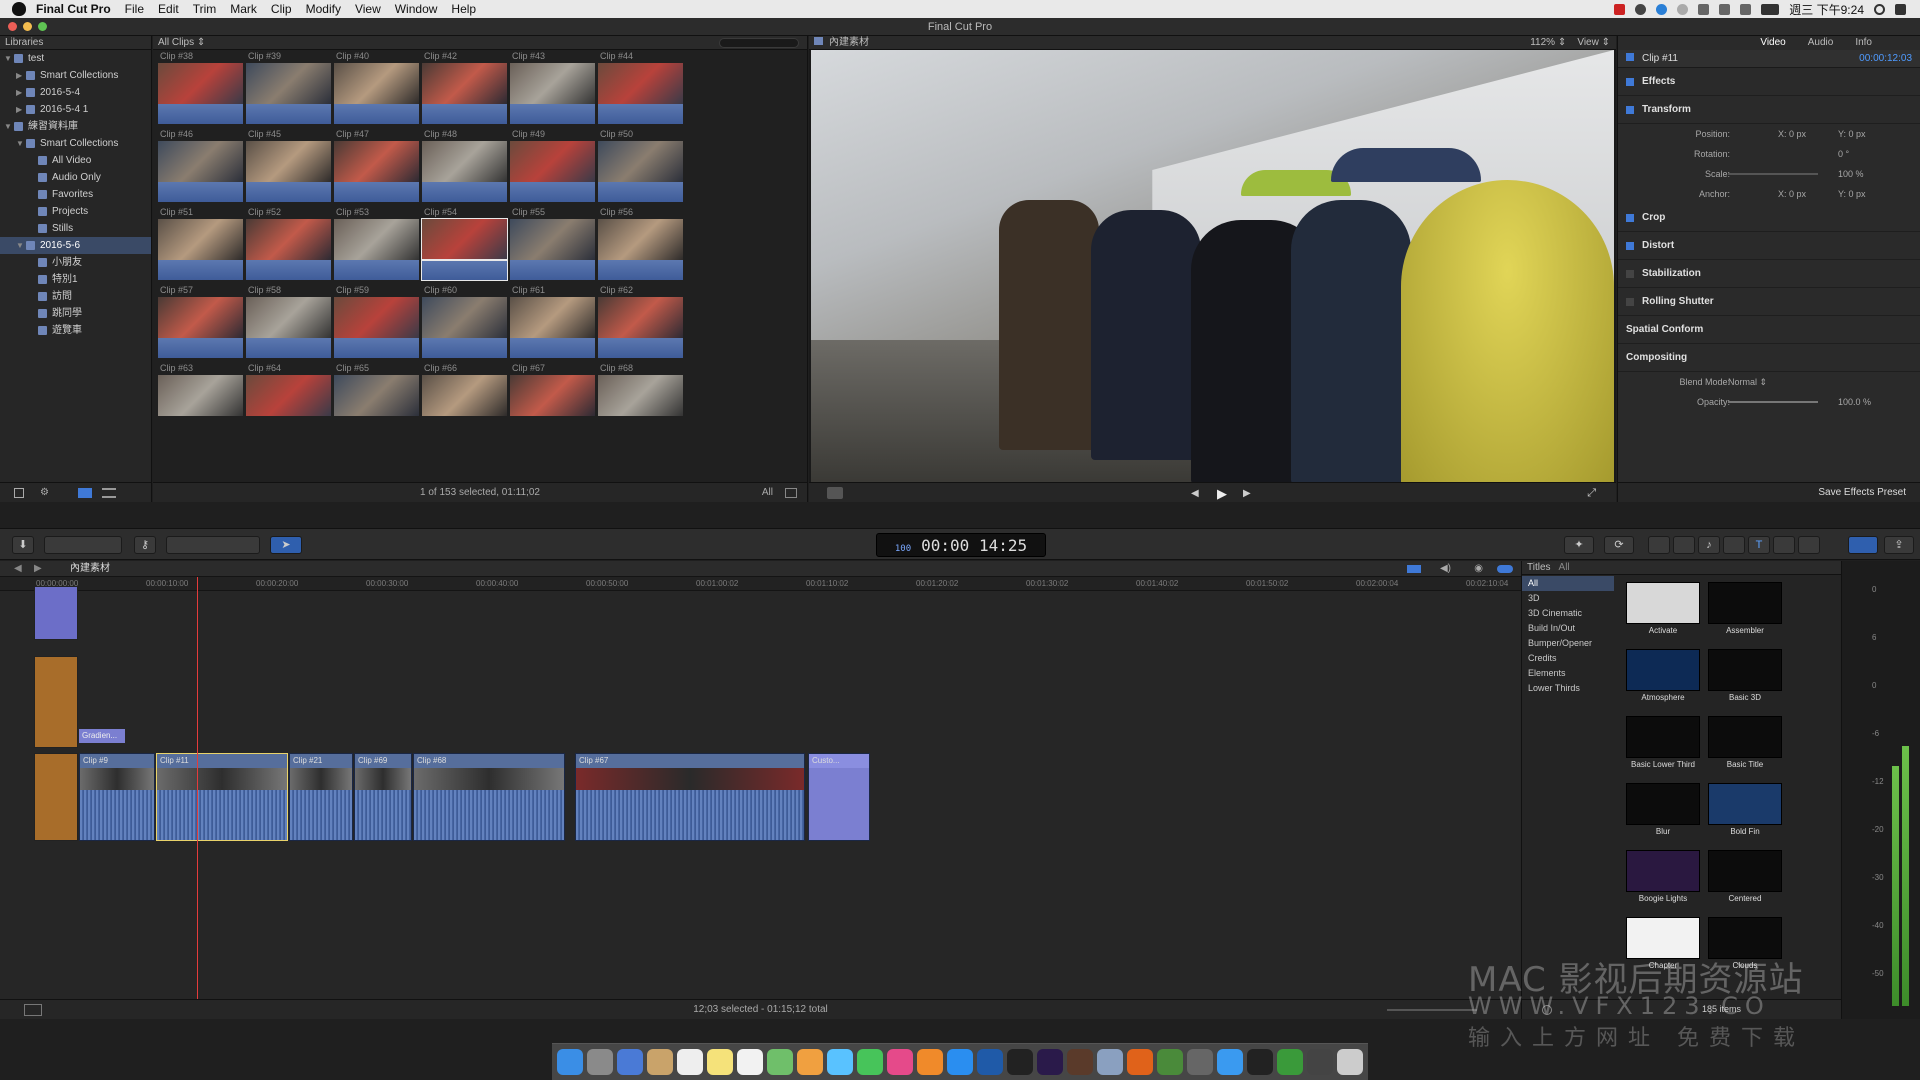 This screenshot has width=1920, height=1080. What do you see at coordinates (1769, 218) in the screenshot?
I see `crop-section: Crop` at bounding box center [1769, 218].